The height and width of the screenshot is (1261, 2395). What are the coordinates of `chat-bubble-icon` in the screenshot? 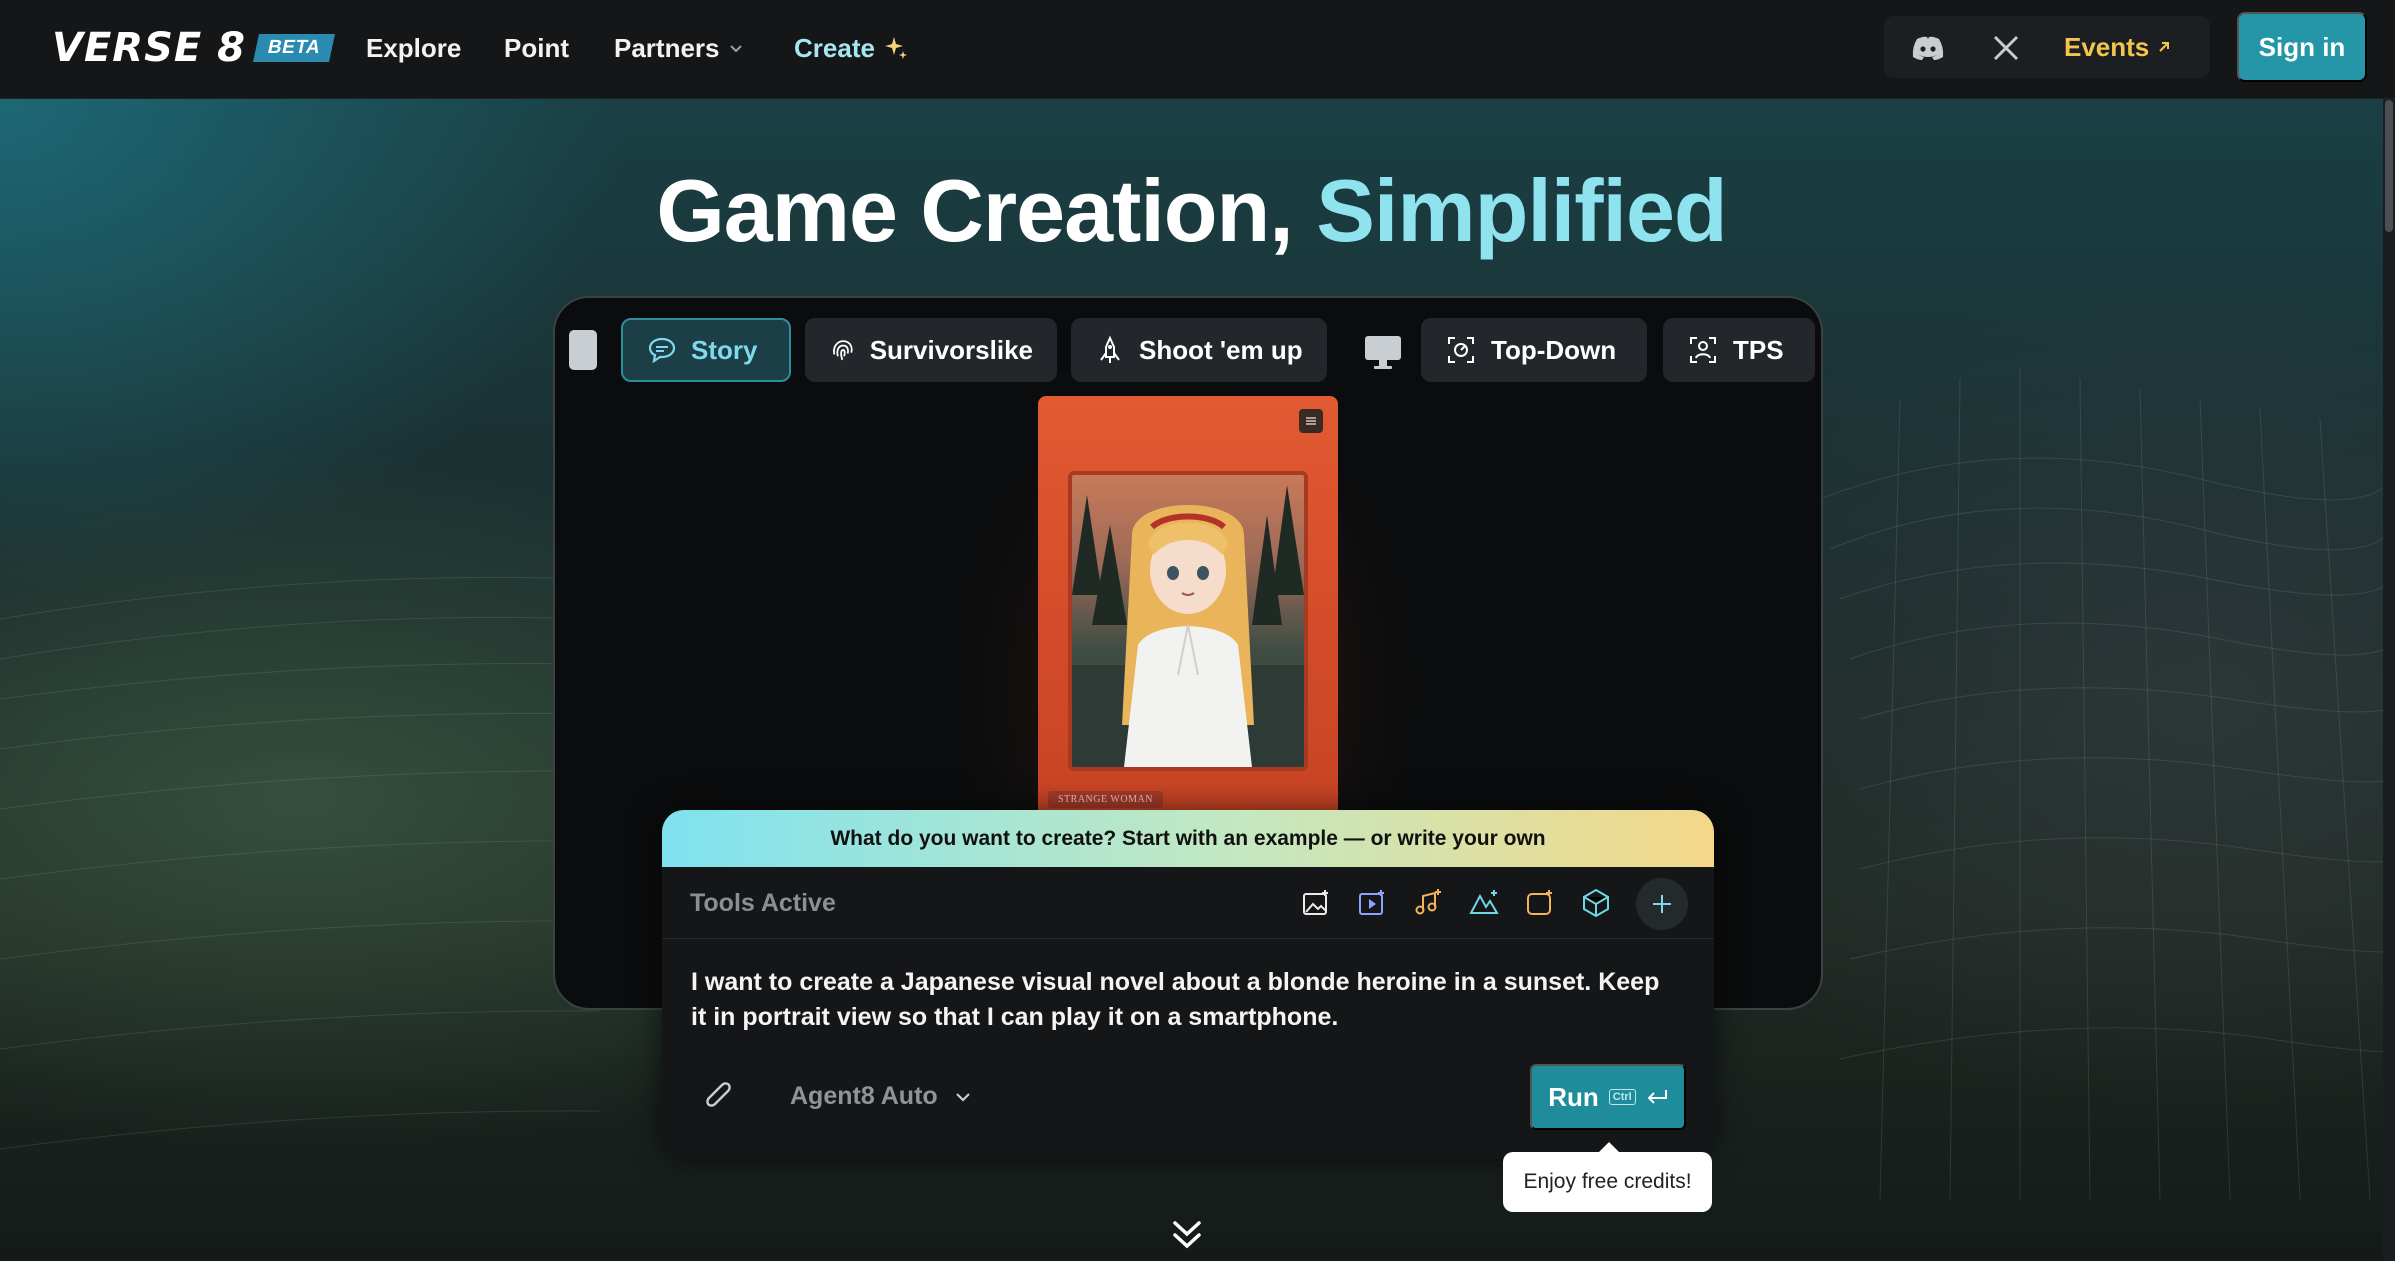 It's located at (662, 350).